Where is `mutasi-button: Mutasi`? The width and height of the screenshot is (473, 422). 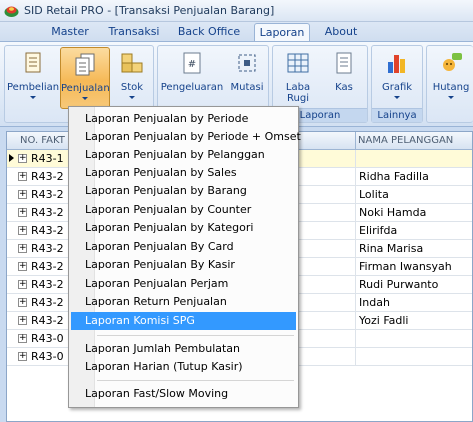
mutasi-button: Mutasi is located at coordinates (247, 78).